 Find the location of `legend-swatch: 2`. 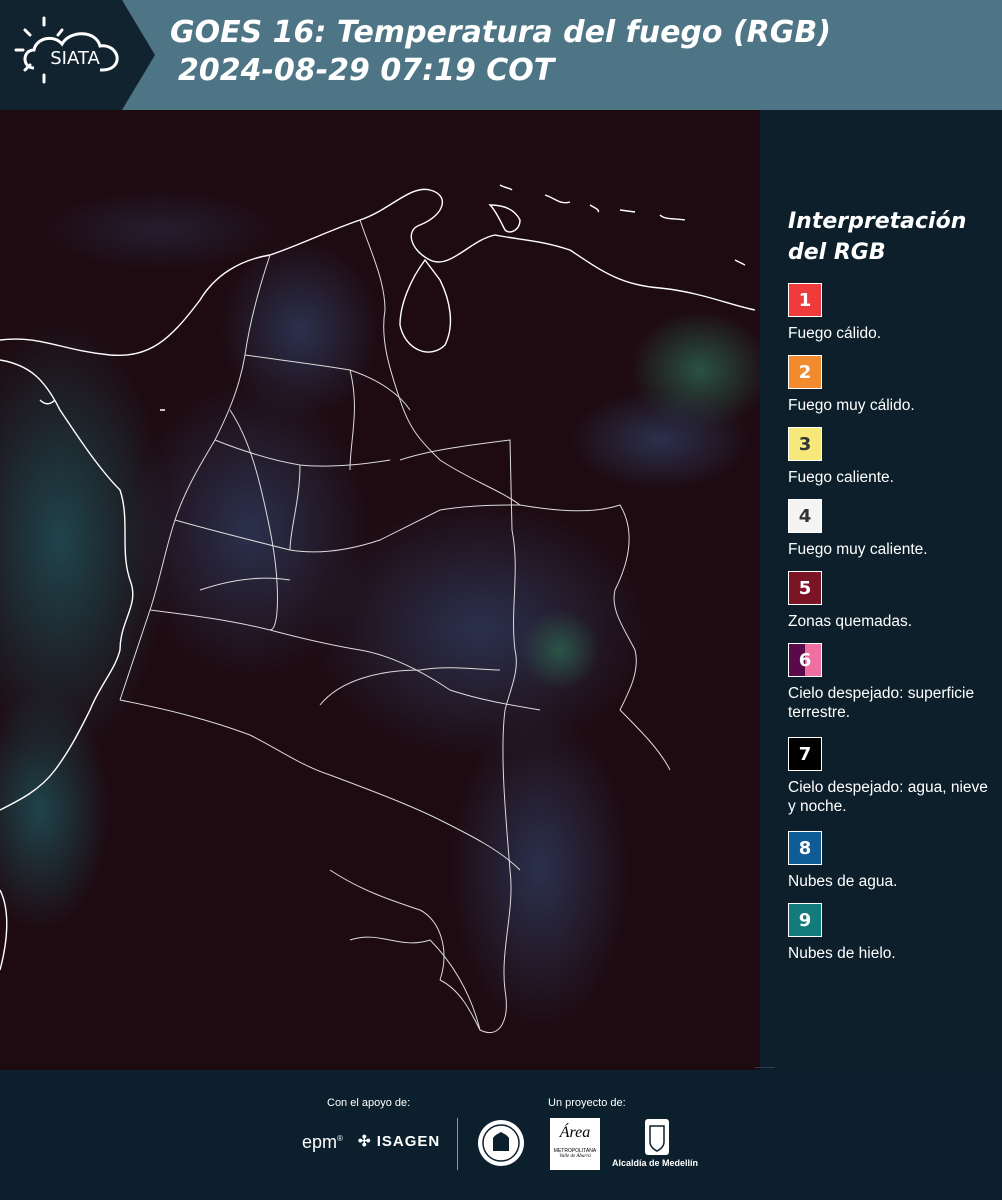

legend-swatch: 2 is located at coordinates (805, 372).